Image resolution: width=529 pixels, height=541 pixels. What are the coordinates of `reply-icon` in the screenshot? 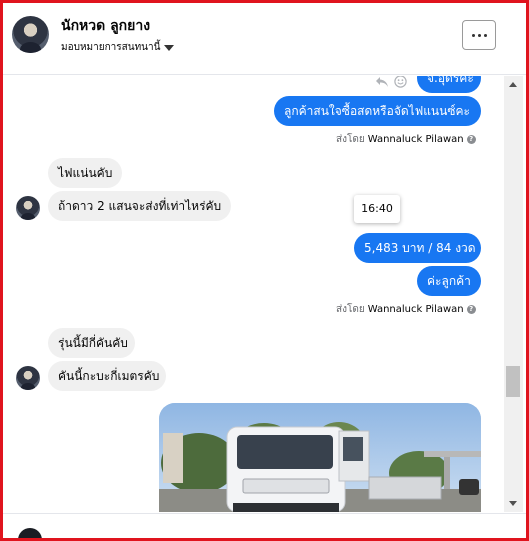 It's located at (382, 84).